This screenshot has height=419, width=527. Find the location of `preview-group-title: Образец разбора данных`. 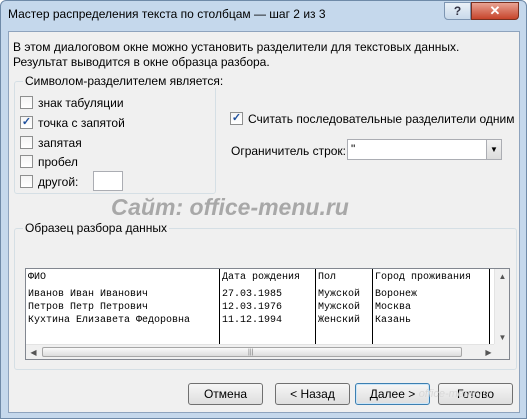

preview-group-title: Образец разбора данных is located at coordinates (96, 228).